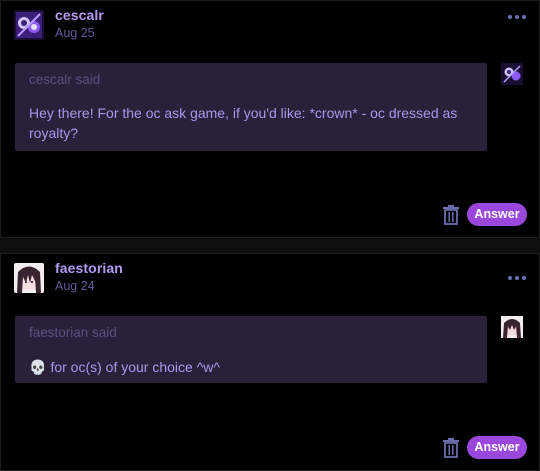  Describe the element at coordinates (65, 79) in the screenshot. I see `asker-said-label: cescalr said` at that location.